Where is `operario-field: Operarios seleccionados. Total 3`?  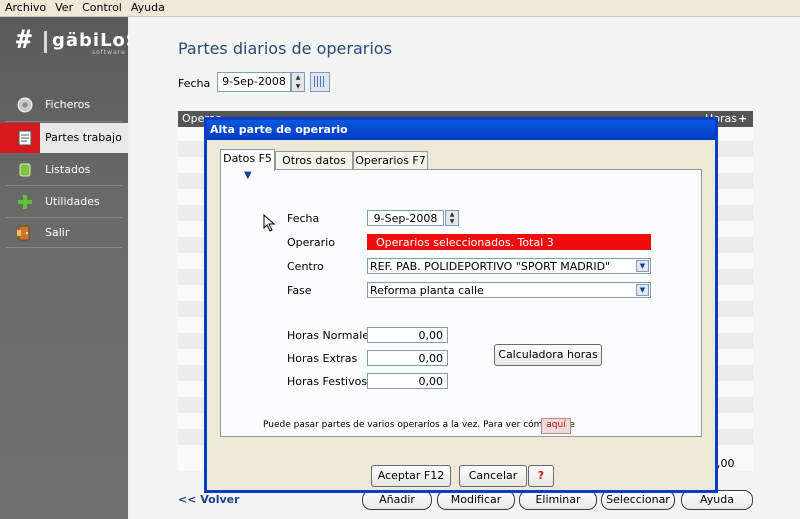
operario-field: Operarios seleccionados. Total 3 is located at coordinates (509, 242).